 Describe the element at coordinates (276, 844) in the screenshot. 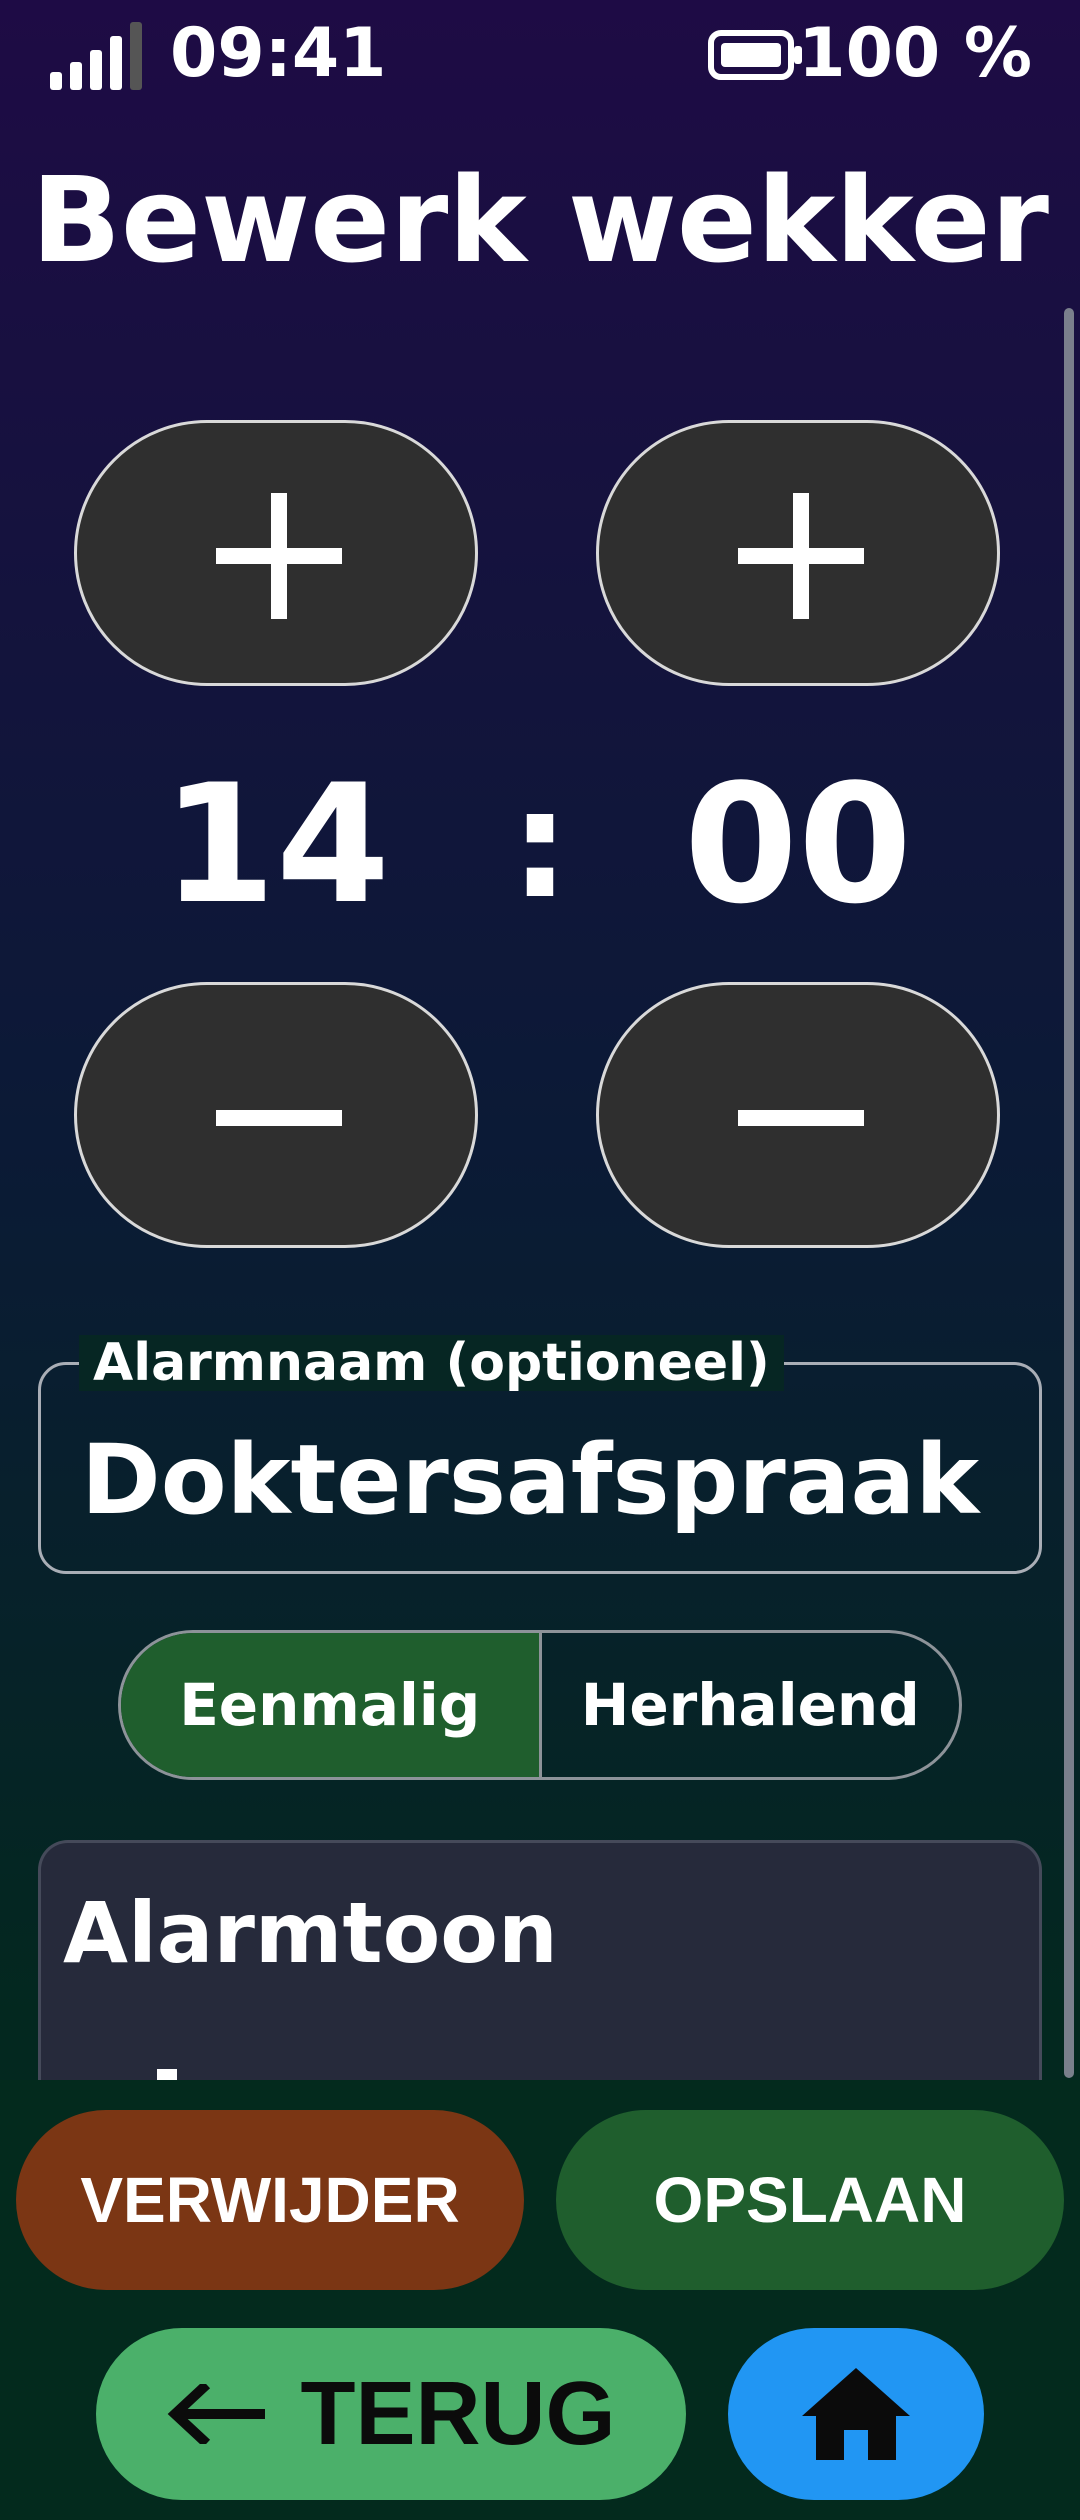

I see `hours-value: 14` at that location.